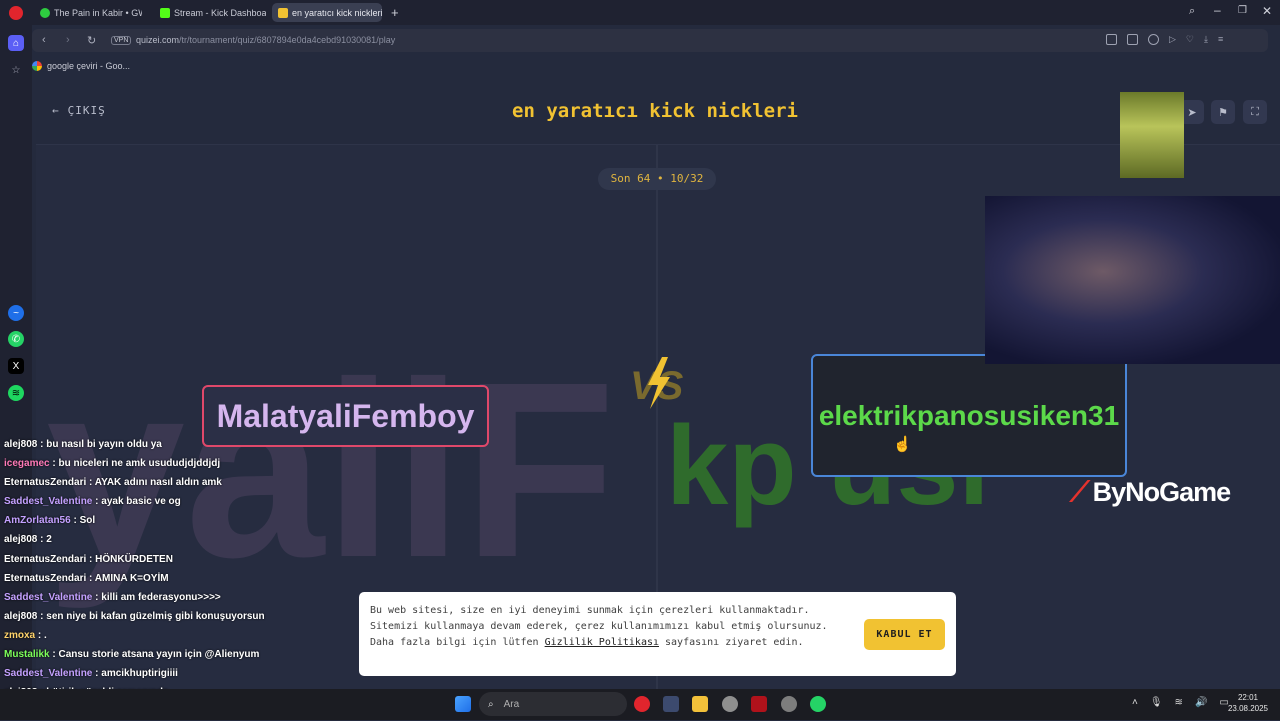 This screenshot has height=721, width=1280. Describe the element at coordinates (165, 12) in the screenshot. I see `kick-icon` at that location.